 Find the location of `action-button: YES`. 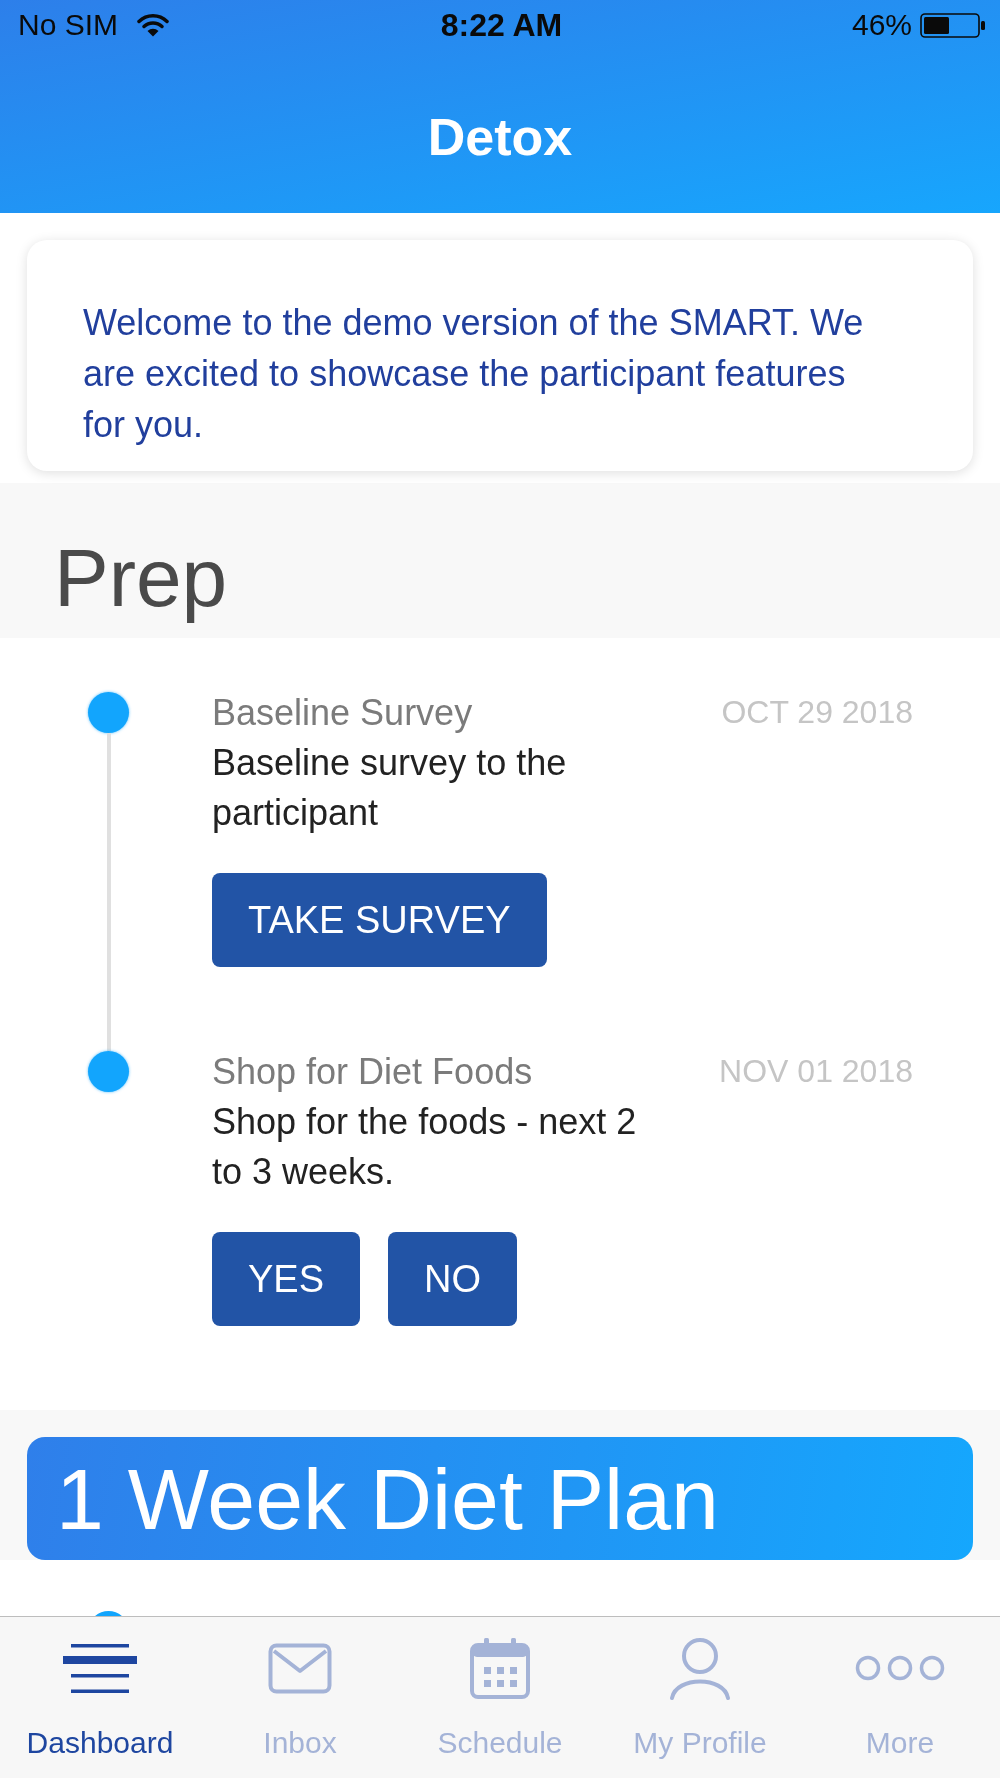

action-button: YES is located at coordinates (286, 1279).